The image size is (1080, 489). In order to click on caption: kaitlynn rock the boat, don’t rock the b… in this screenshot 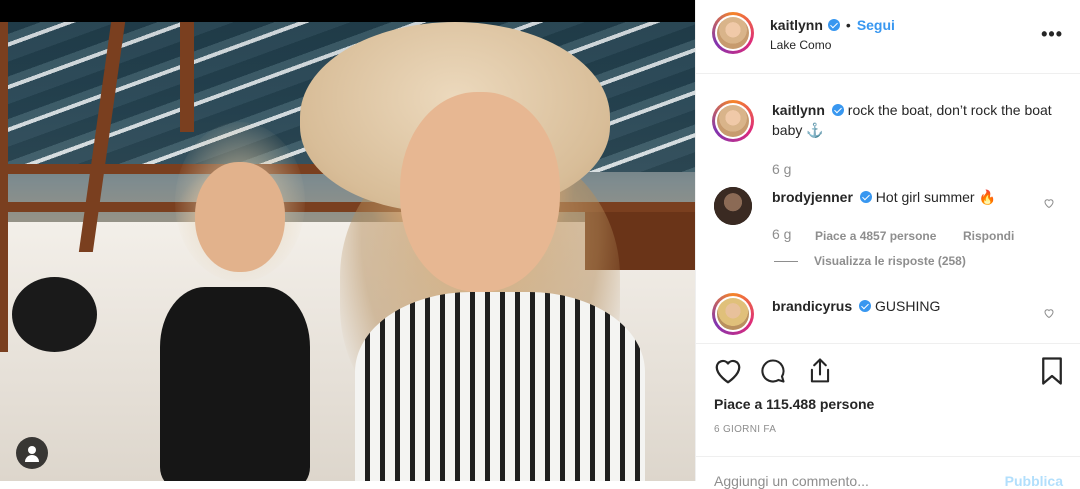, I will do `click(889, 145)`.